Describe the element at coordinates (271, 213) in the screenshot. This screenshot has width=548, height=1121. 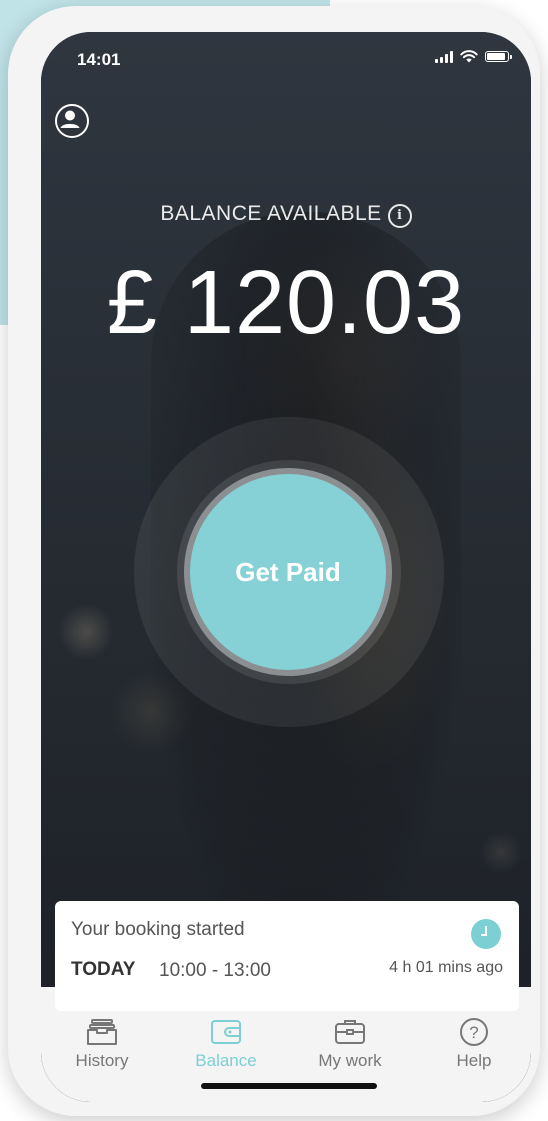
I see `balance-label-text: BALANCE AVAILABLE` at that location.